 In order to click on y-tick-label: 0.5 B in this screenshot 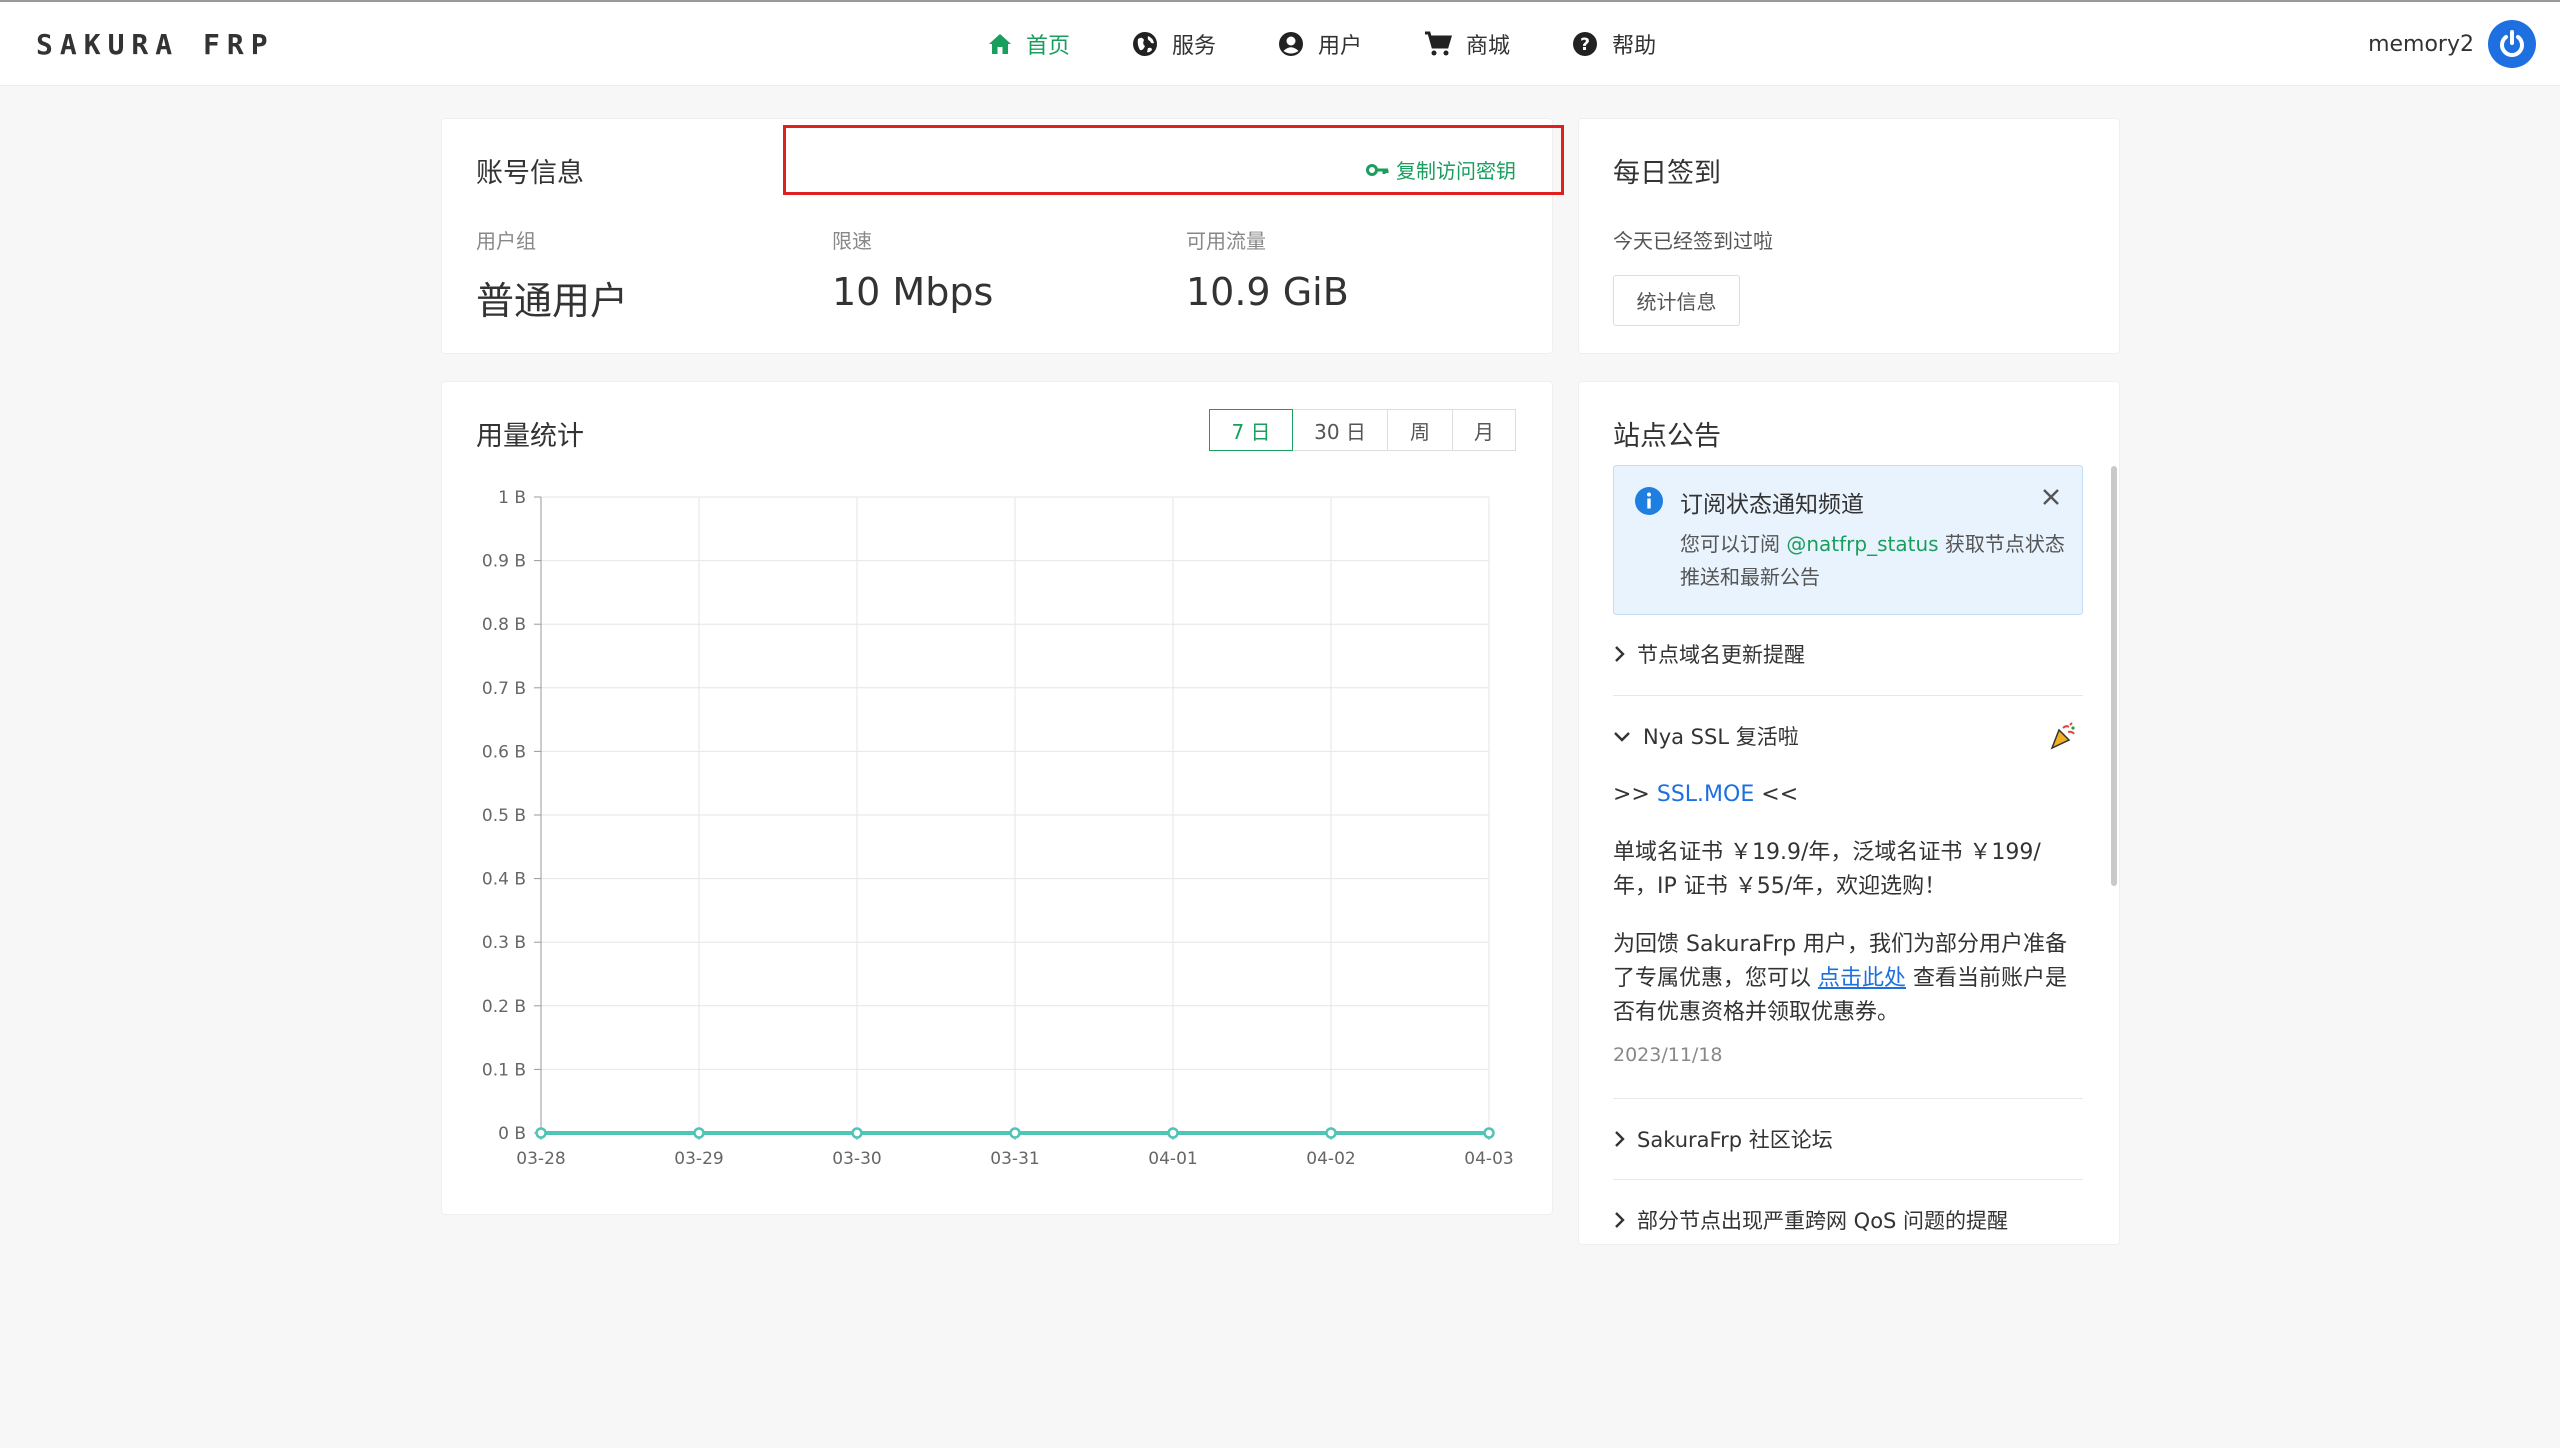, I will do `click(504, 816)`.